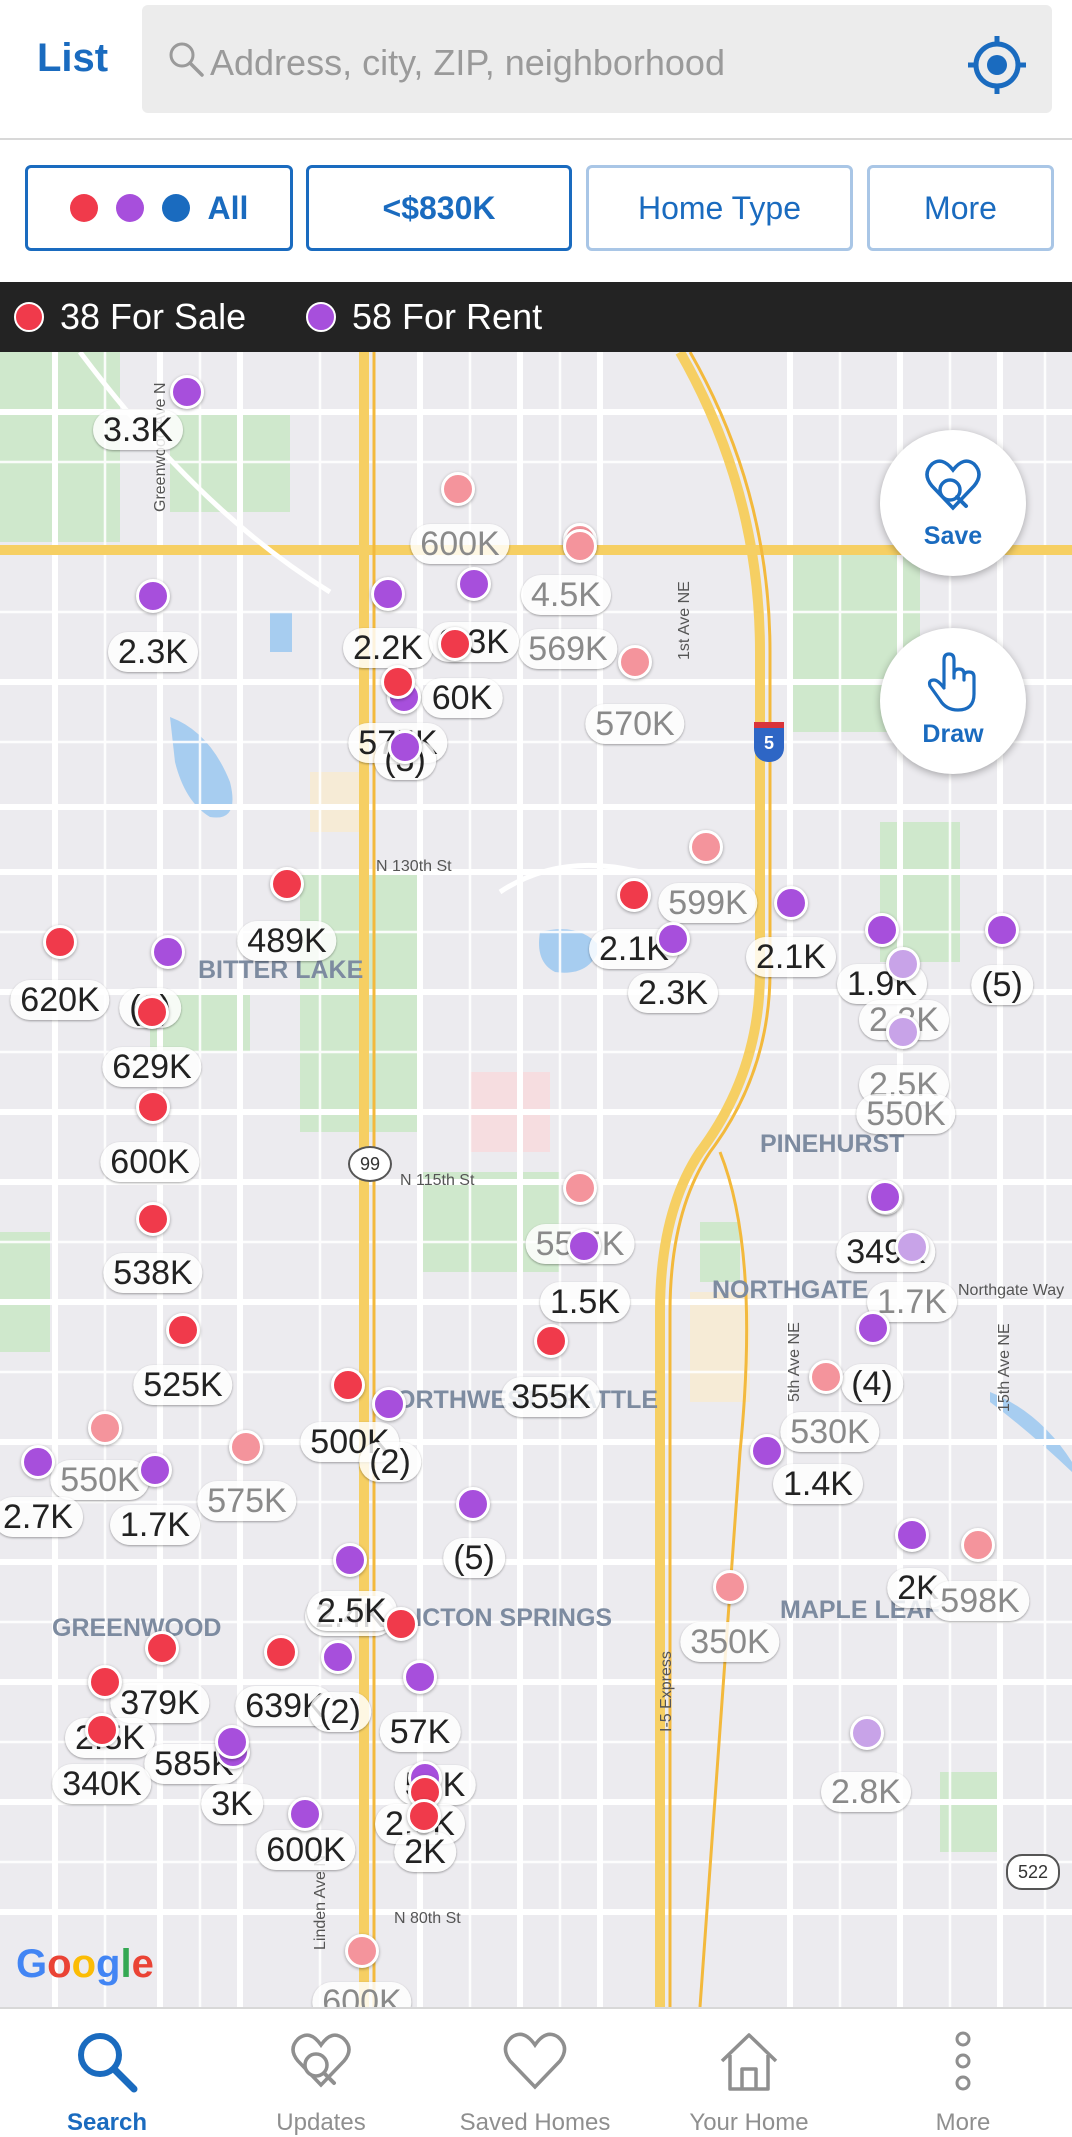  I want to click on search-input: Address, city, ZIP, neighborhood, so click(597, 59).